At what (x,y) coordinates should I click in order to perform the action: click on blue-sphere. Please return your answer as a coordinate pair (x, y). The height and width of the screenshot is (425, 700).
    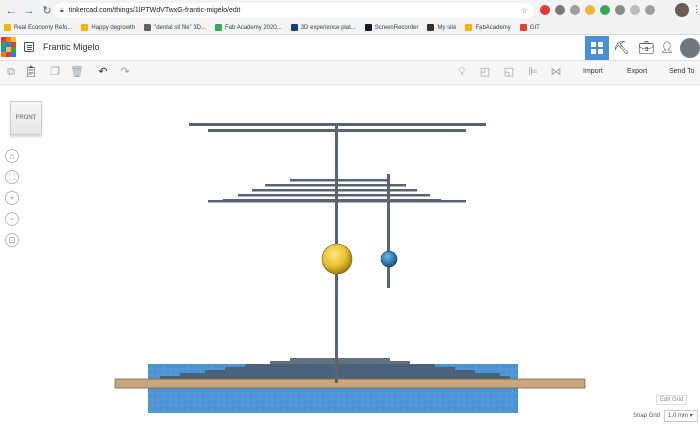
    Looking at the image, I should click on (389, 259).